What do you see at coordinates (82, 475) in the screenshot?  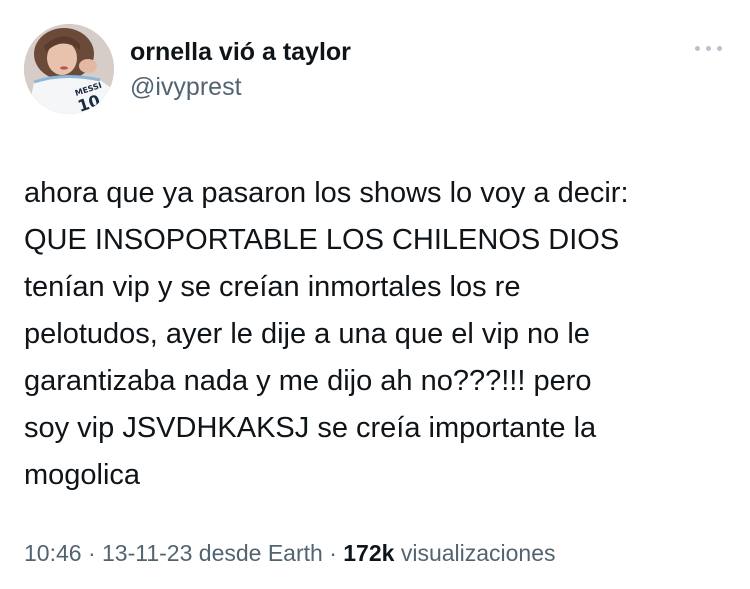 I see `tweet-text-line: mogolica` at bounding box center [82, 475].